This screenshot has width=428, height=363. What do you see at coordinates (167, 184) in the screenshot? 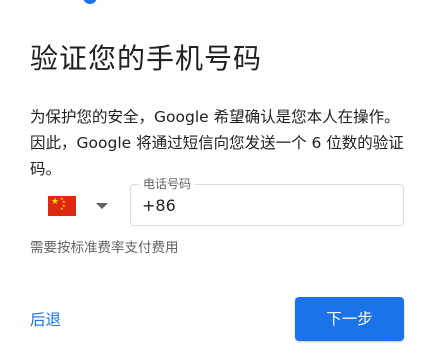
I see `phone-number-label: 电话号码` at bounding box center [167, 184].